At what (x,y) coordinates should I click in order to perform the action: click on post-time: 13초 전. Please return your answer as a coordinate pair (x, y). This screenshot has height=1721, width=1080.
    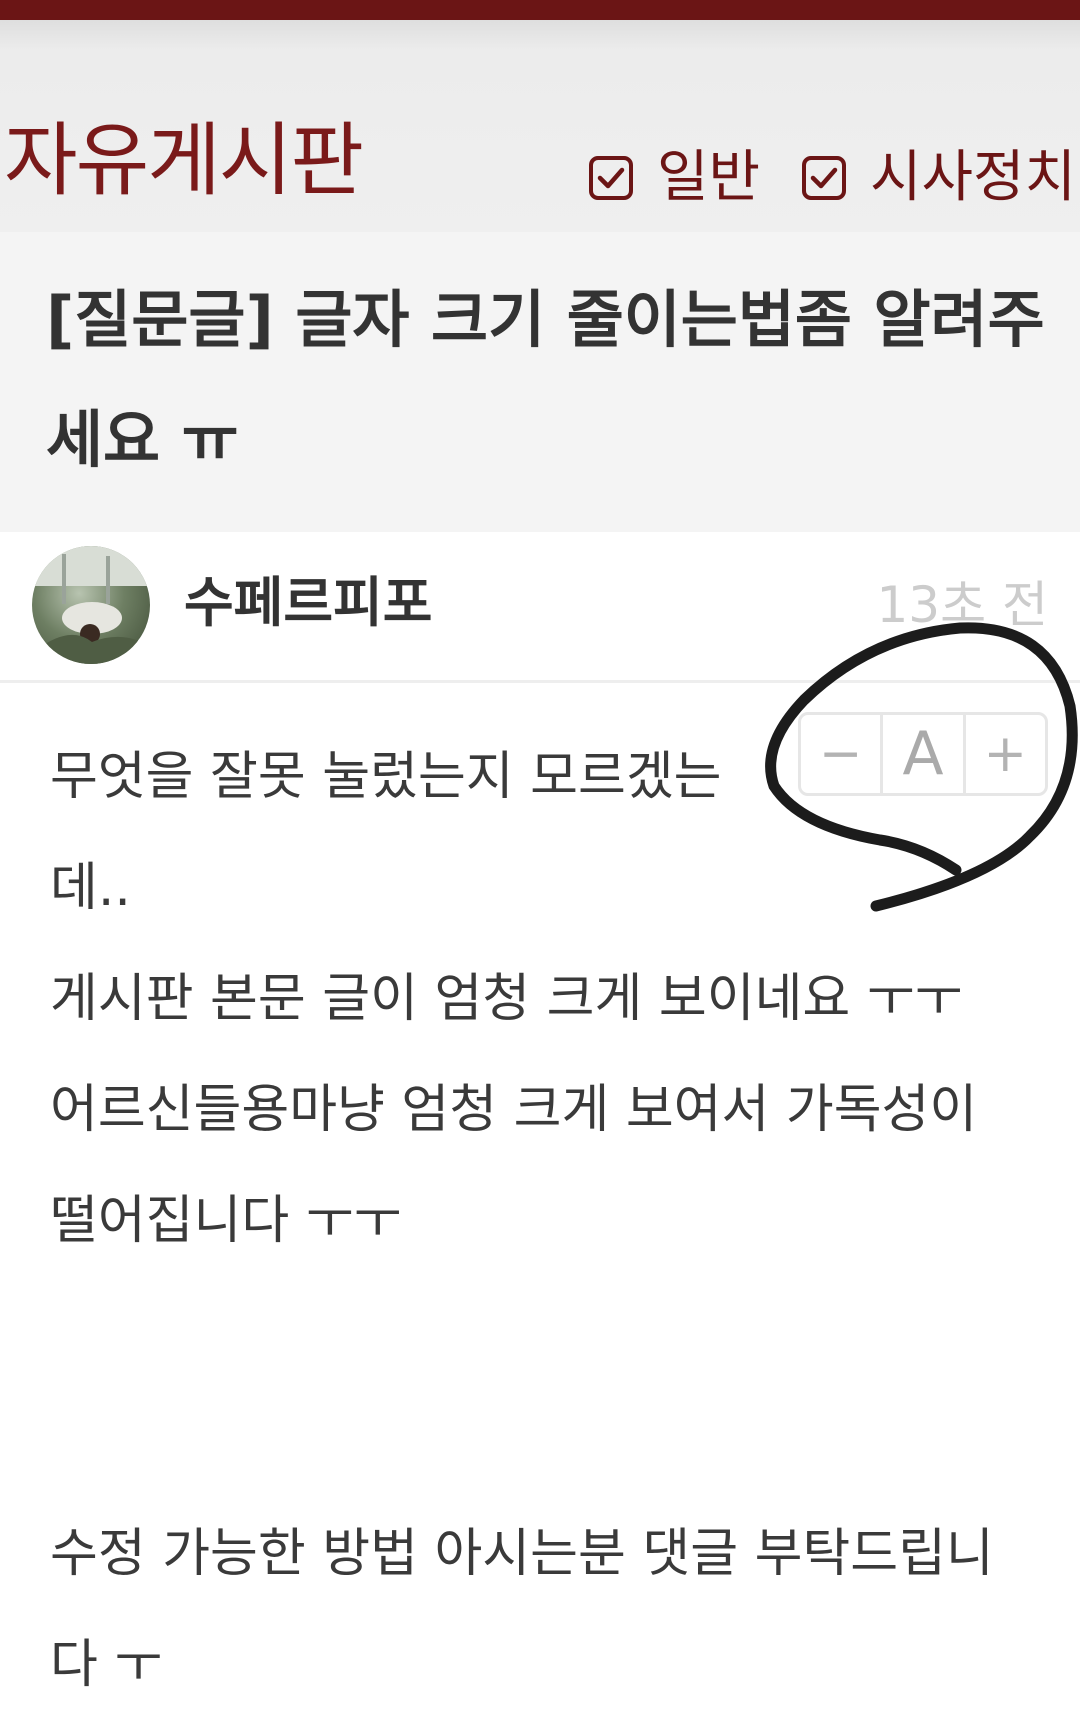
    Looking at the image, I should click on (962, 605).